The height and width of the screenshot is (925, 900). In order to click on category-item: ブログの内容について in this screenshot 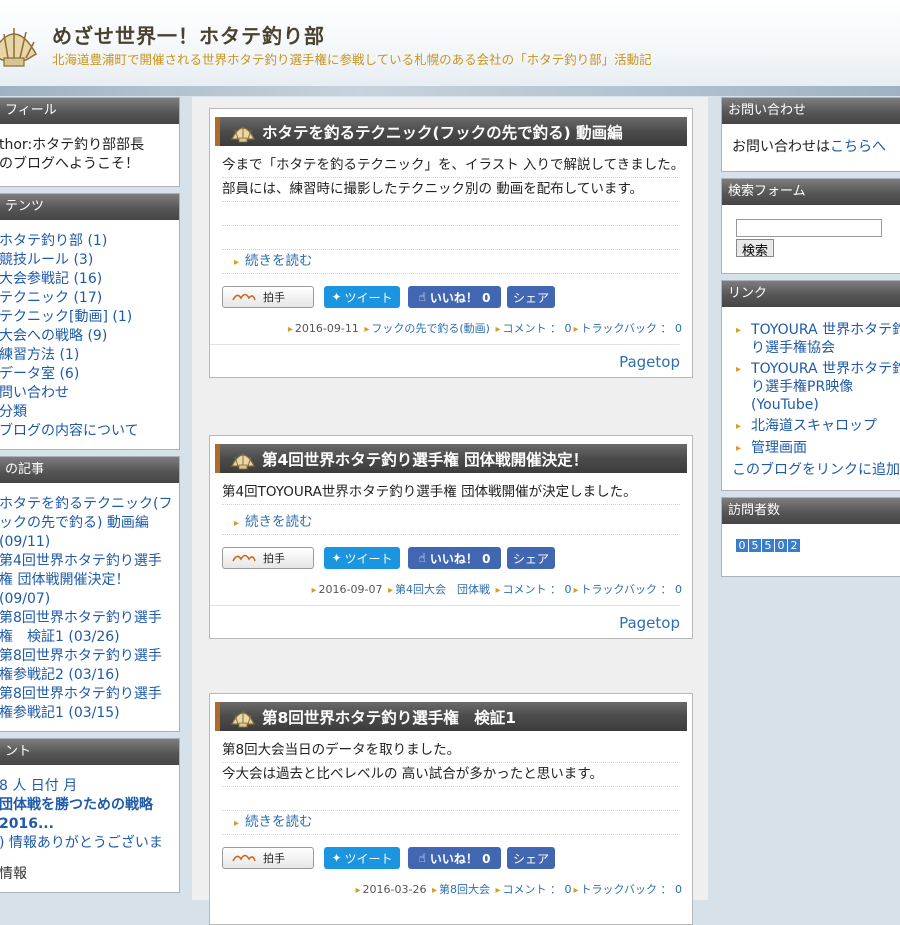, I will do `click(86, 431)`.